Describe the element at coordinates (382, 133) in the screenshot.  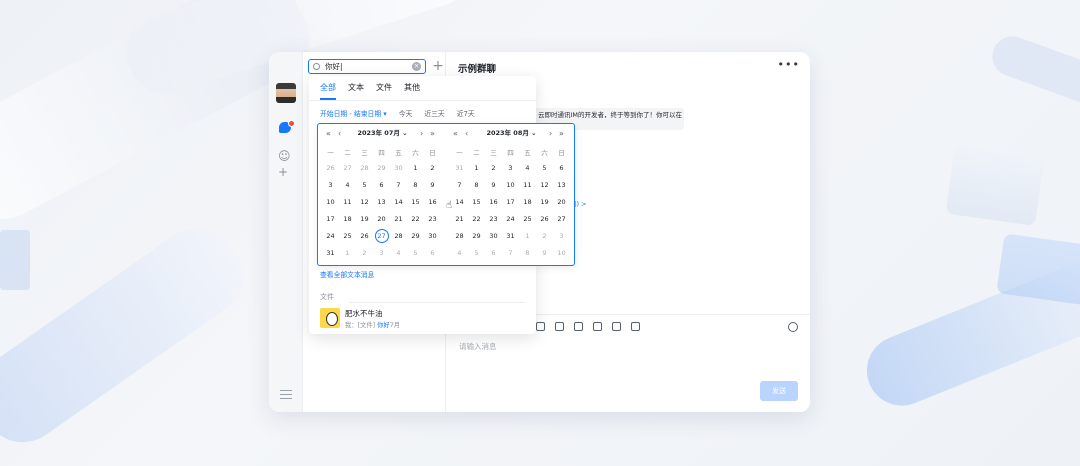
I see `calendar-month-title: 2023年 07月 ⌄` at that location.